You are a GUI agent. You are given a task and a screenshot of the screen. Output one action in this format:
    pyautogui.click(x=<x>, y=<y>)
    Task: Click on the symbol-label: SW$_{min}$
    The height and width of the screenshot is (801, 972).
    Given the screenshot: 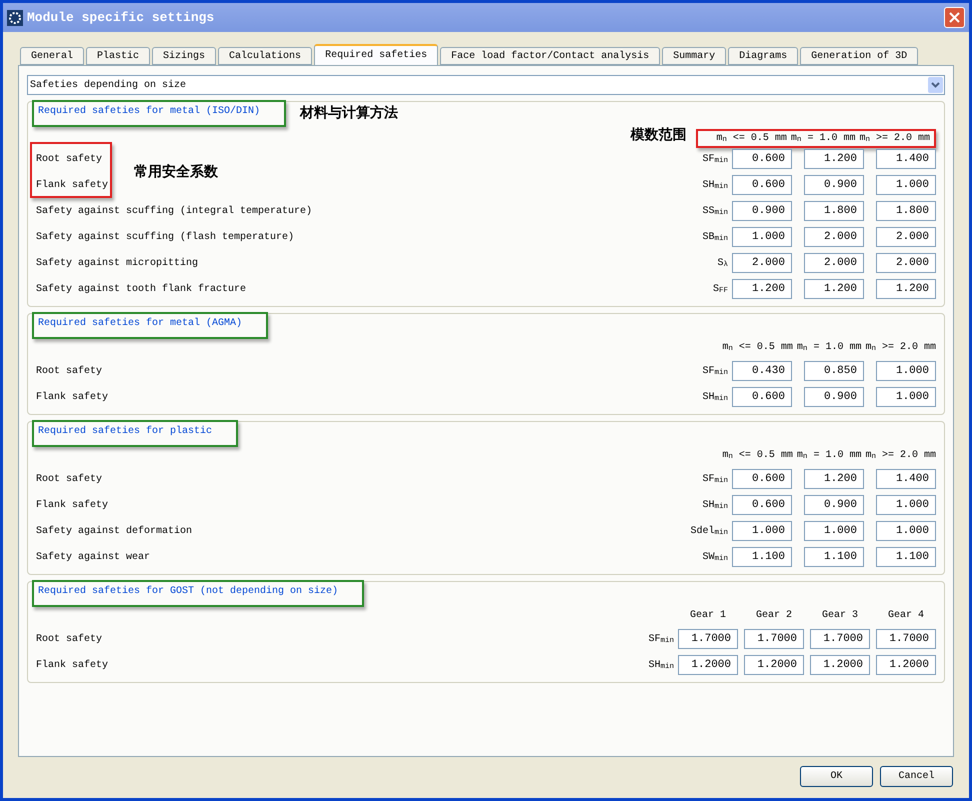 What is the action you would take?
    pyautogui.click(x=715, y=557)
    